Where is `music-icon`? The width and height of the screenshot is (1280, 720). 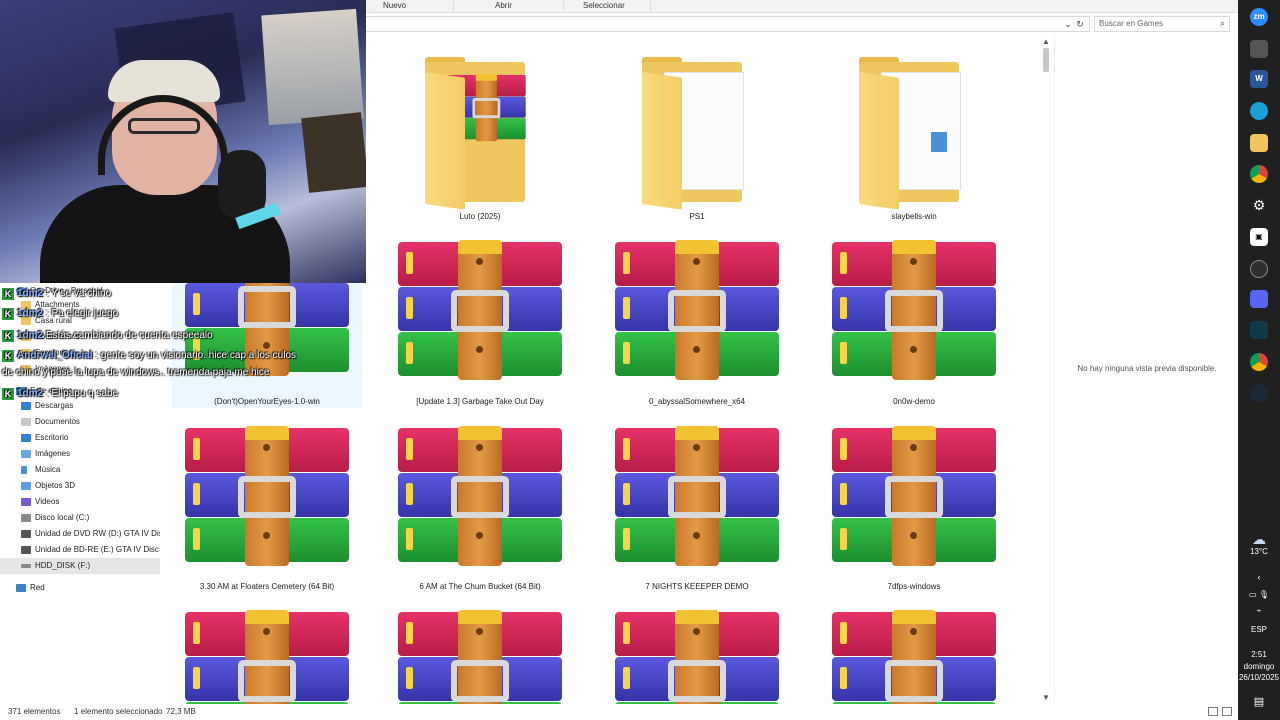 music-icon is located at coordinates (24, 470).